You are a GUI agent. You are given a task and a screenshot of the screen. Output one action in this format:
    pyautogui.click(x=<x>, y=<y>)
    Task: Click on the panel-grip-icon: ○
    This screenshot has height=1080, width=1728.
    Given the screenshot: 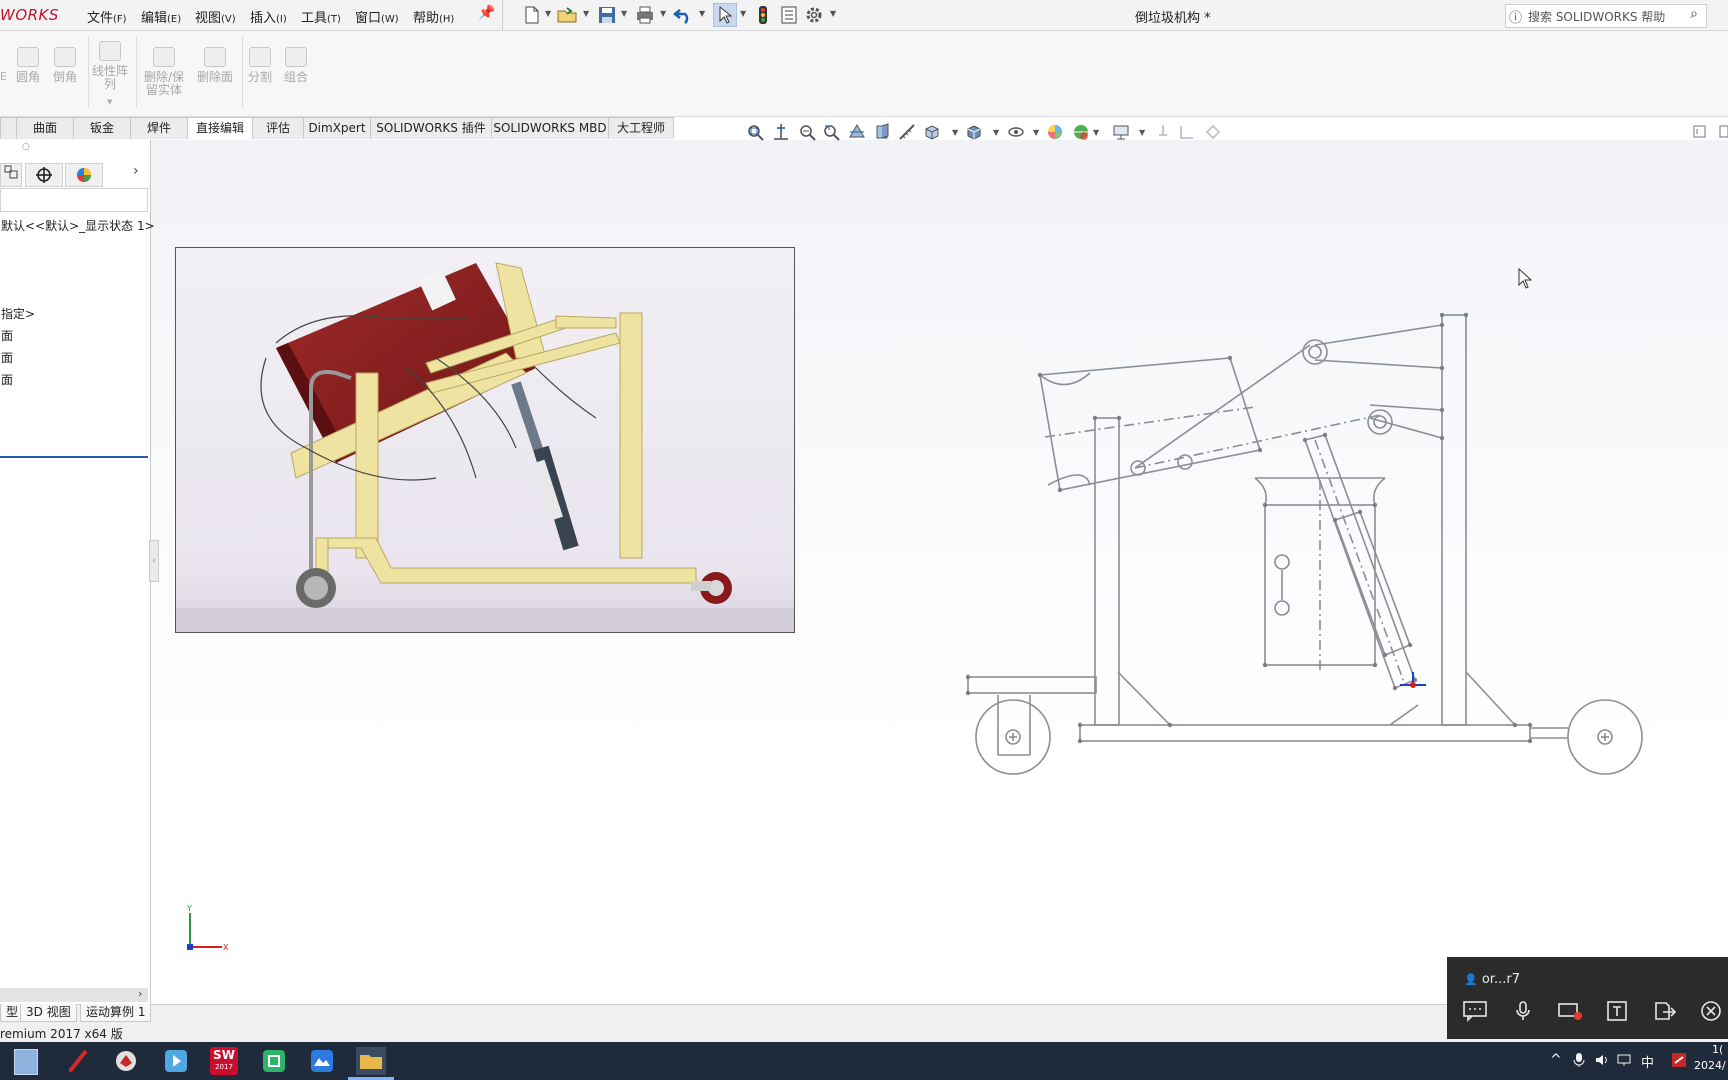 What is the action you would take?
    pyautogui.click(x=26, y=147)
    